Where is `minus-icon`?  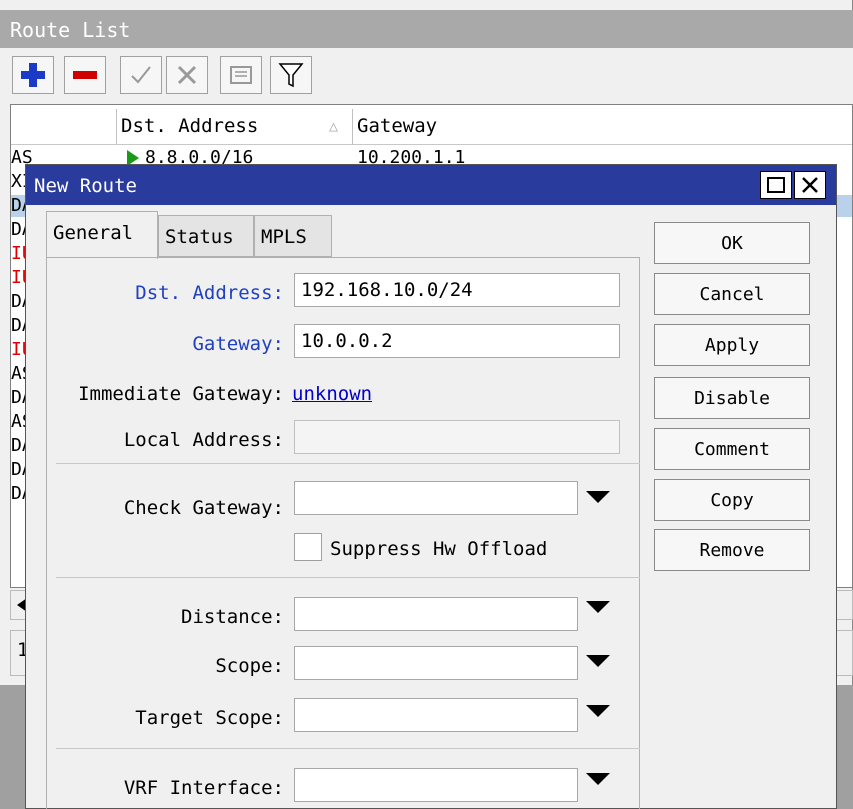 minus-icon is located at coordinates (85, 75).